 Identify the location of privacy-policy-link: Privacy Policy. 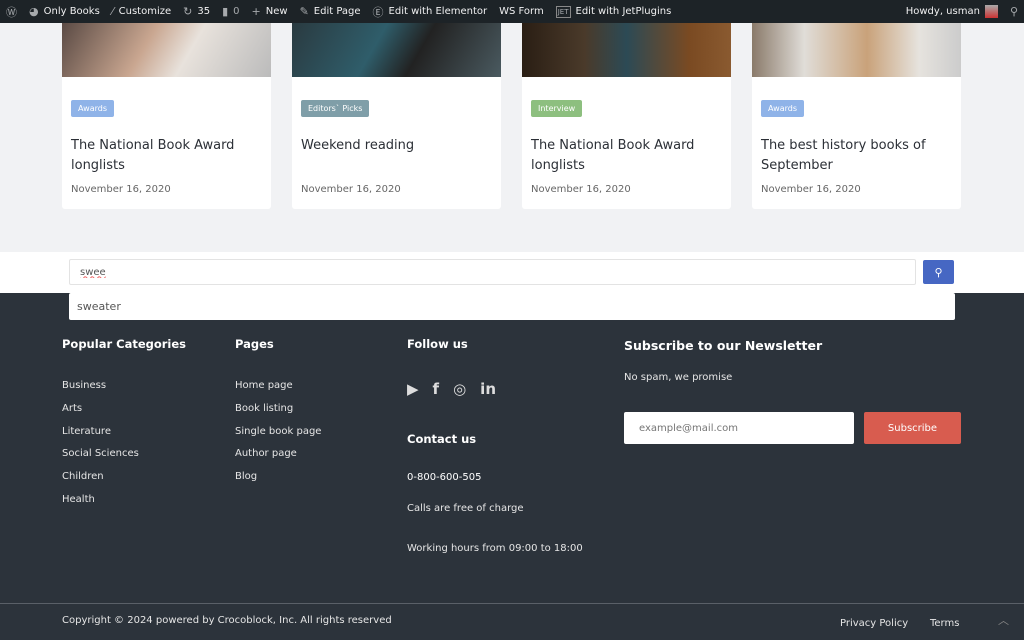
(874, 623).